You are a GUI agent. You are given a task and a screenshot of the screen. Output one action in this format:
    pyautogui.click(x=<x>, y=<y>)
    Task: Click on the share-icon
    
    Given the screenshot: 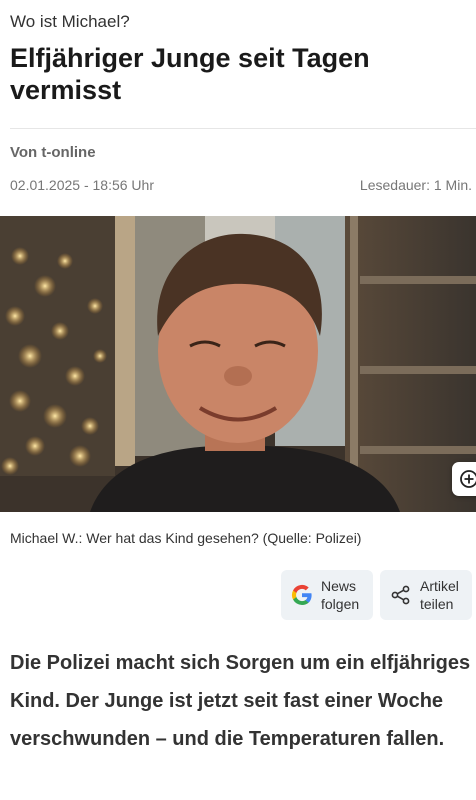 What is the action you would take?
    pyautogui.click(x=401, y=595)
    